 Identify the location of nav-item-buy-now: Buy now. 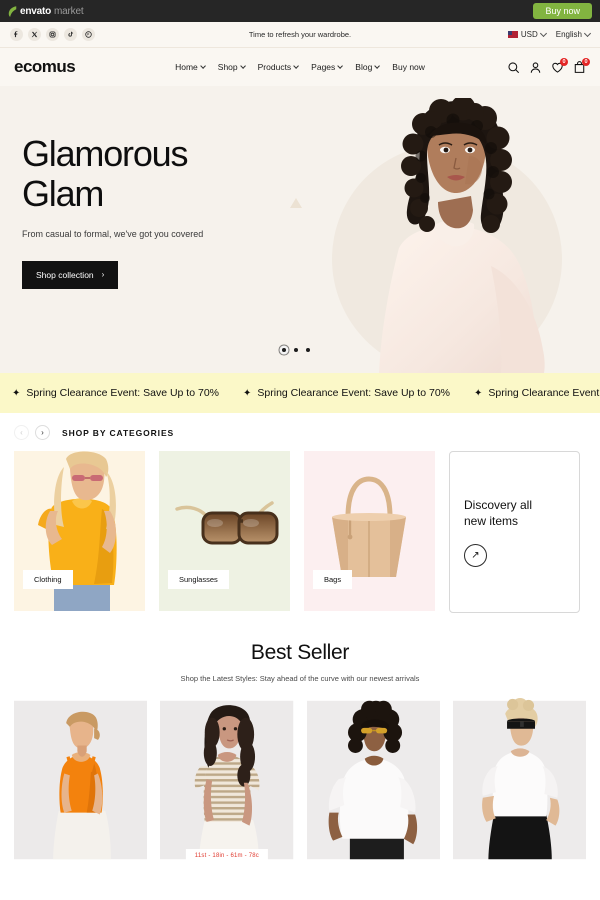
(408, 67).